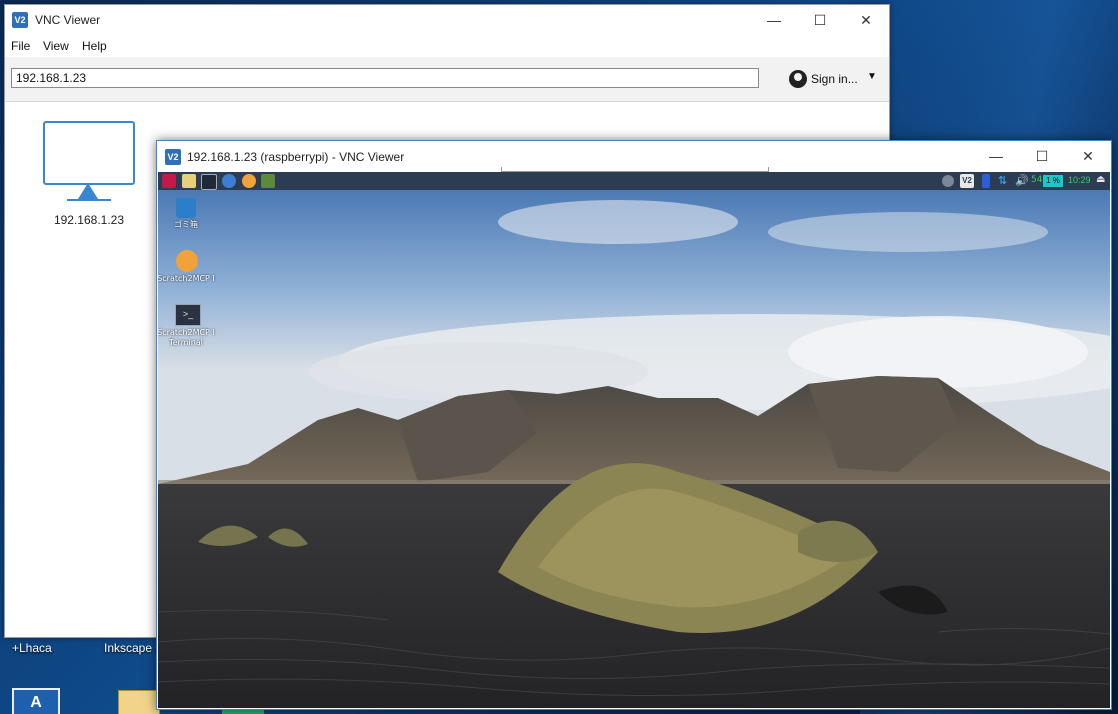 The image size is (1118, 714). I want to click on scratch-icon, so click(249, 181).